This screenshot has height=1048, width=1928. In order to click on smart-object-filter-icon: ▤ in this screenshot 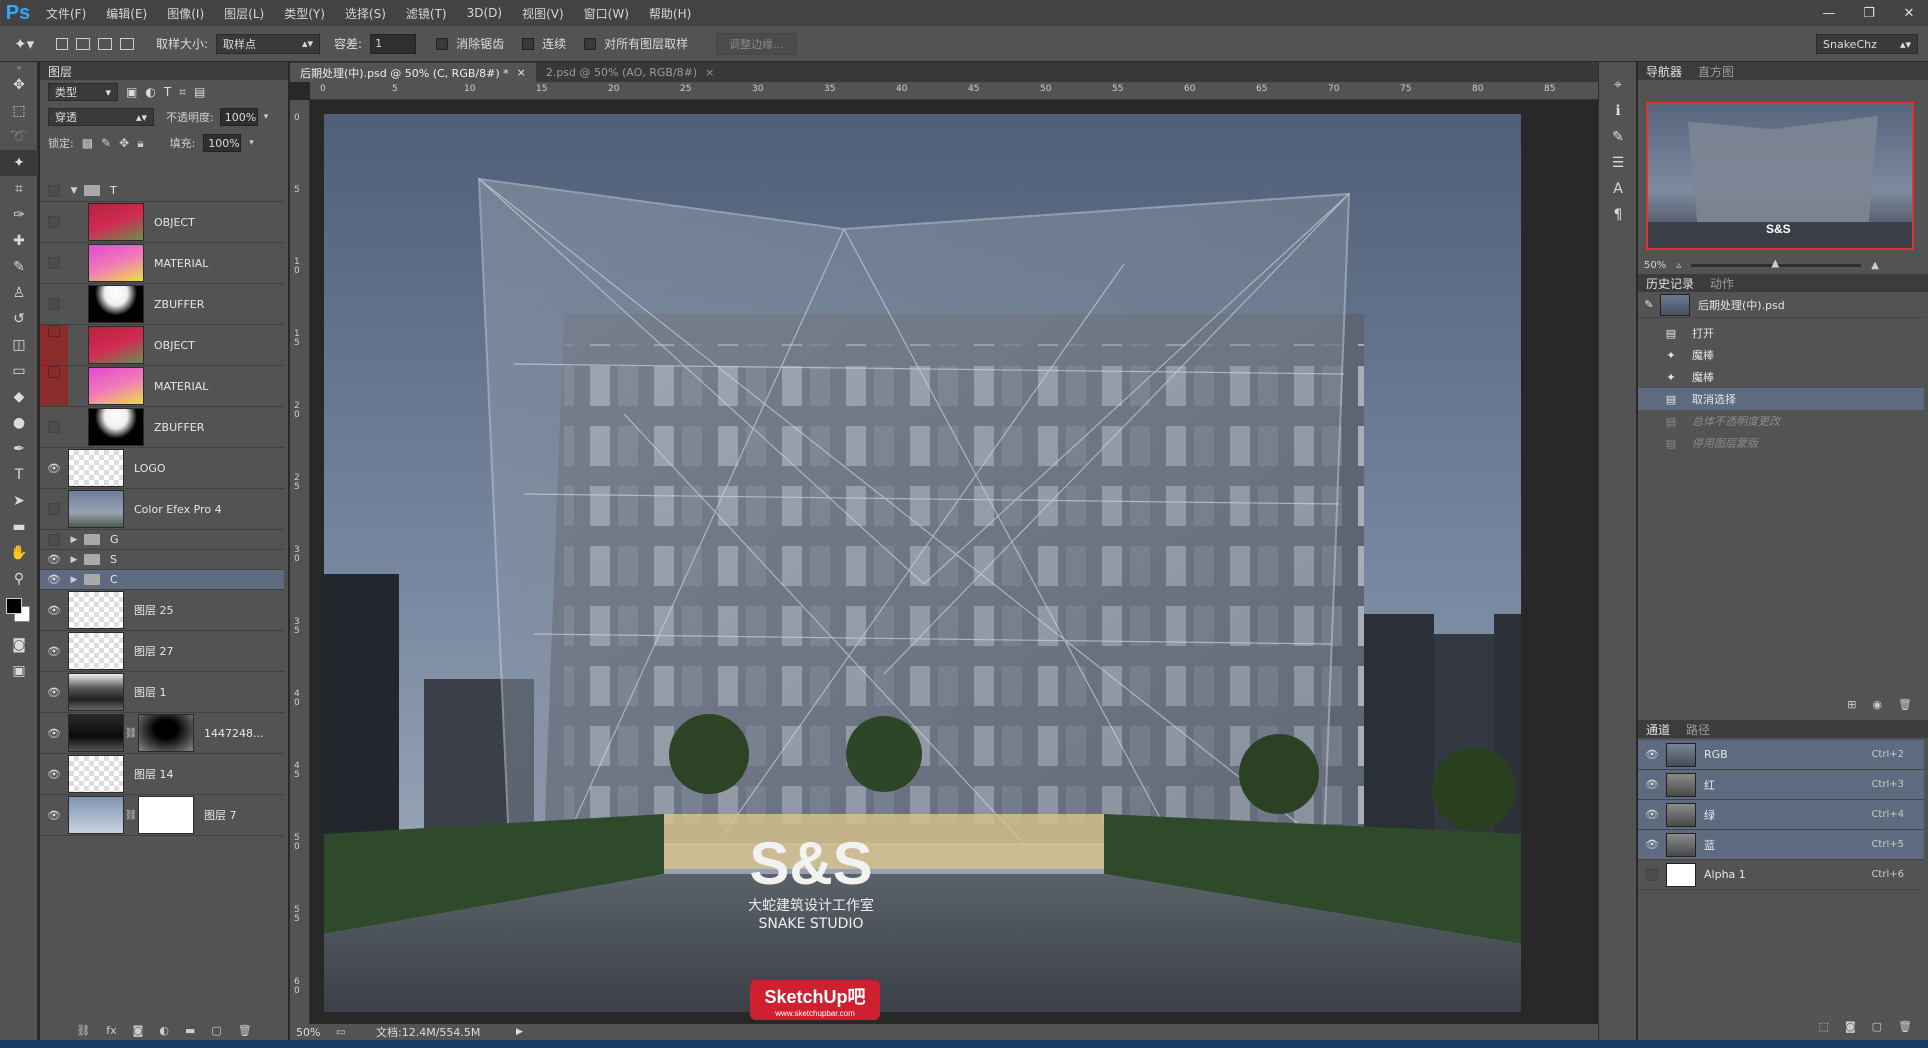, I will do `click(199, 92)`.